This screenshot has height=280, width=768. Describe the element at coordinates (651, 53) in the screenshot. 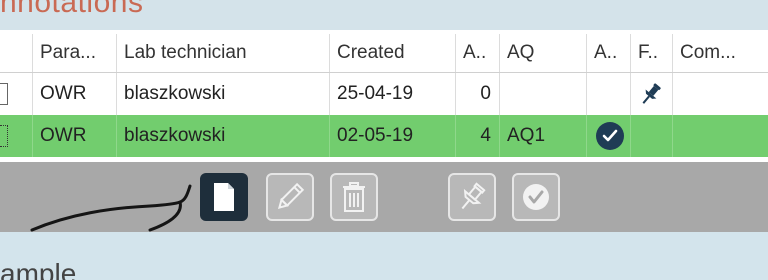

I see `column-header-flag: F..` at that location.